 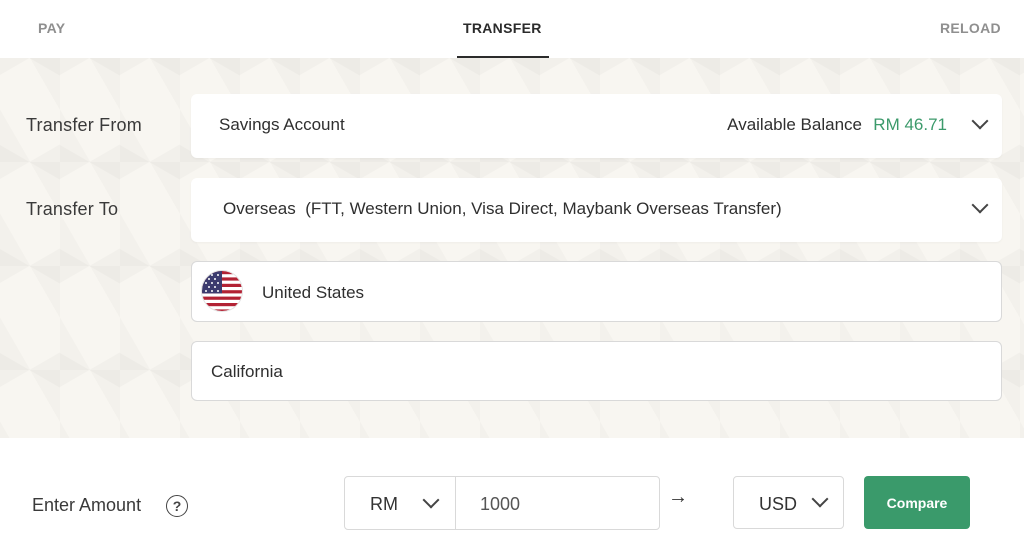 What do you see at coordinates (596, 291) in the screenshot?
I see `country-select: United States` at bounding box center [596, 291].